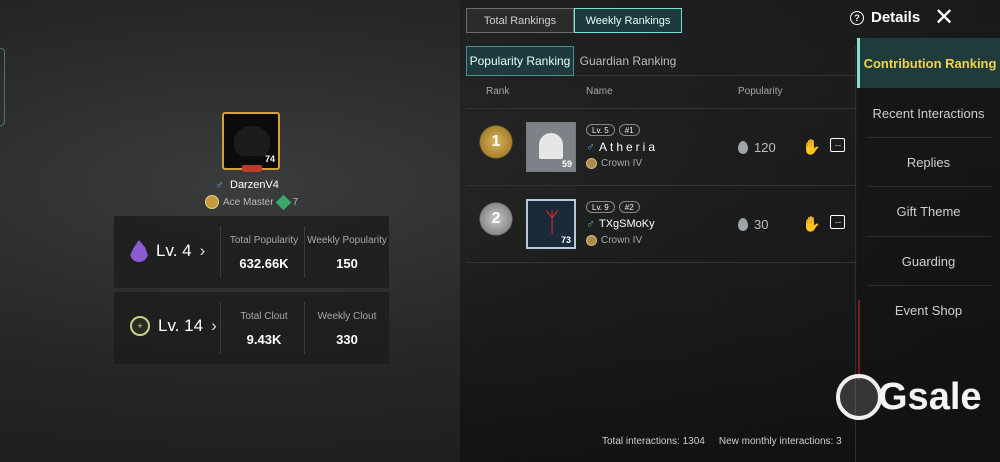  I want to click on player-popularity: 30, so click(753, 224).